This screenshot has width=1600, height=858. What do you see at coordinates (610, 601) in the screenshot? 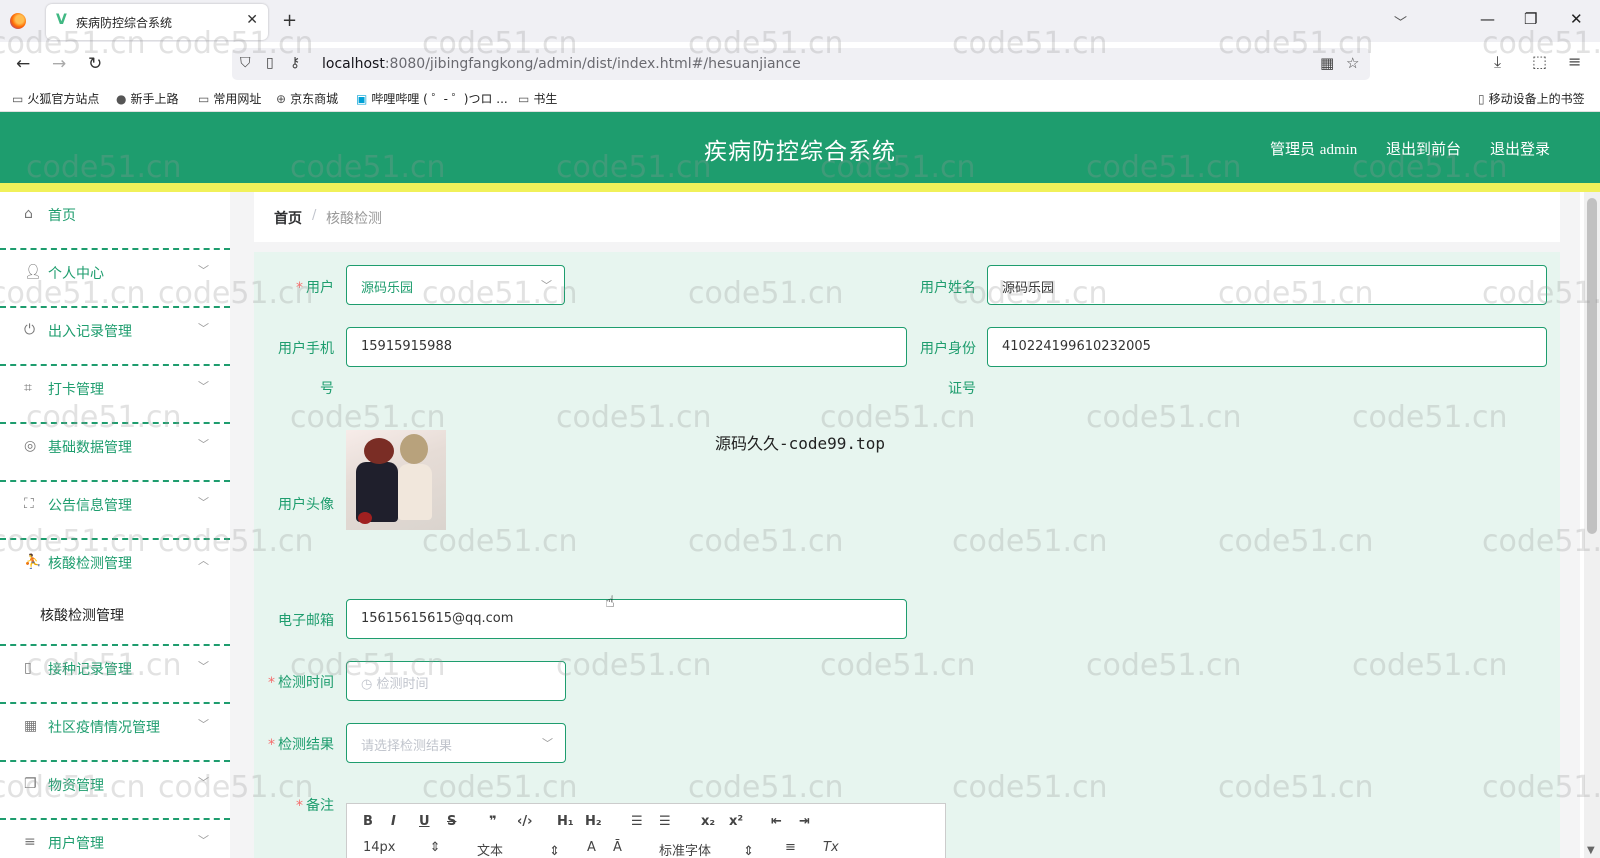
I see `mouse-cursor-icon: ☝` at bounding box center [610, 601].